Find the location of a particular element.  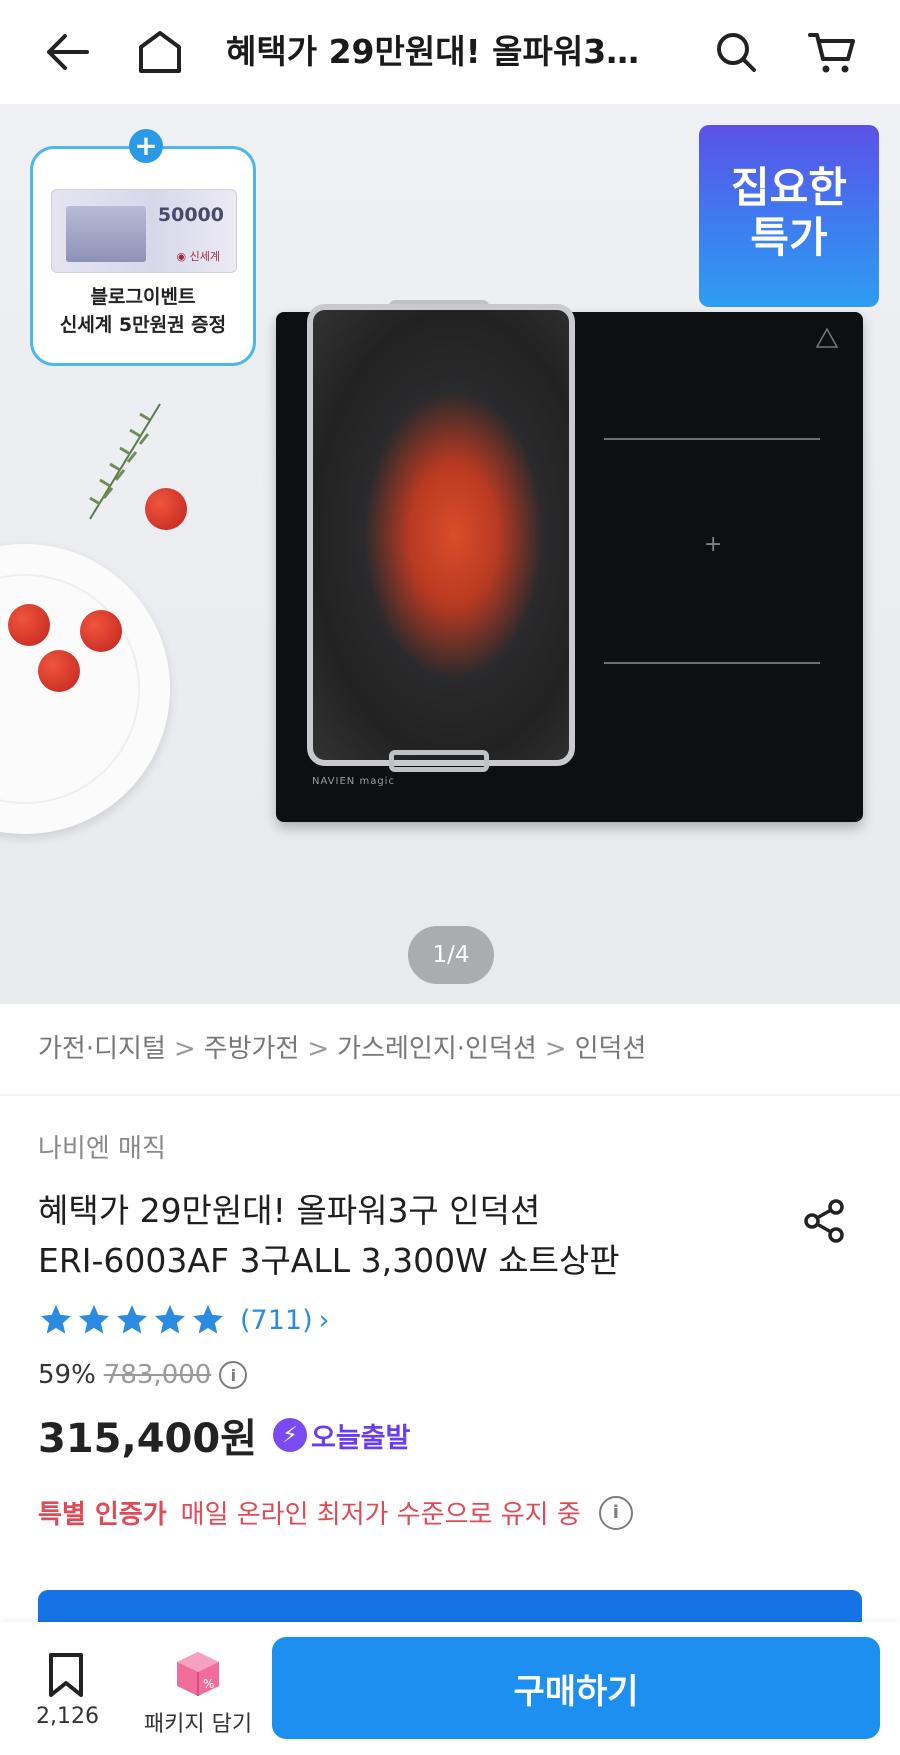

title-line1: 혜택가 29만원대! 올파워3구 인덕션 is located at coordinates (289, 1210).